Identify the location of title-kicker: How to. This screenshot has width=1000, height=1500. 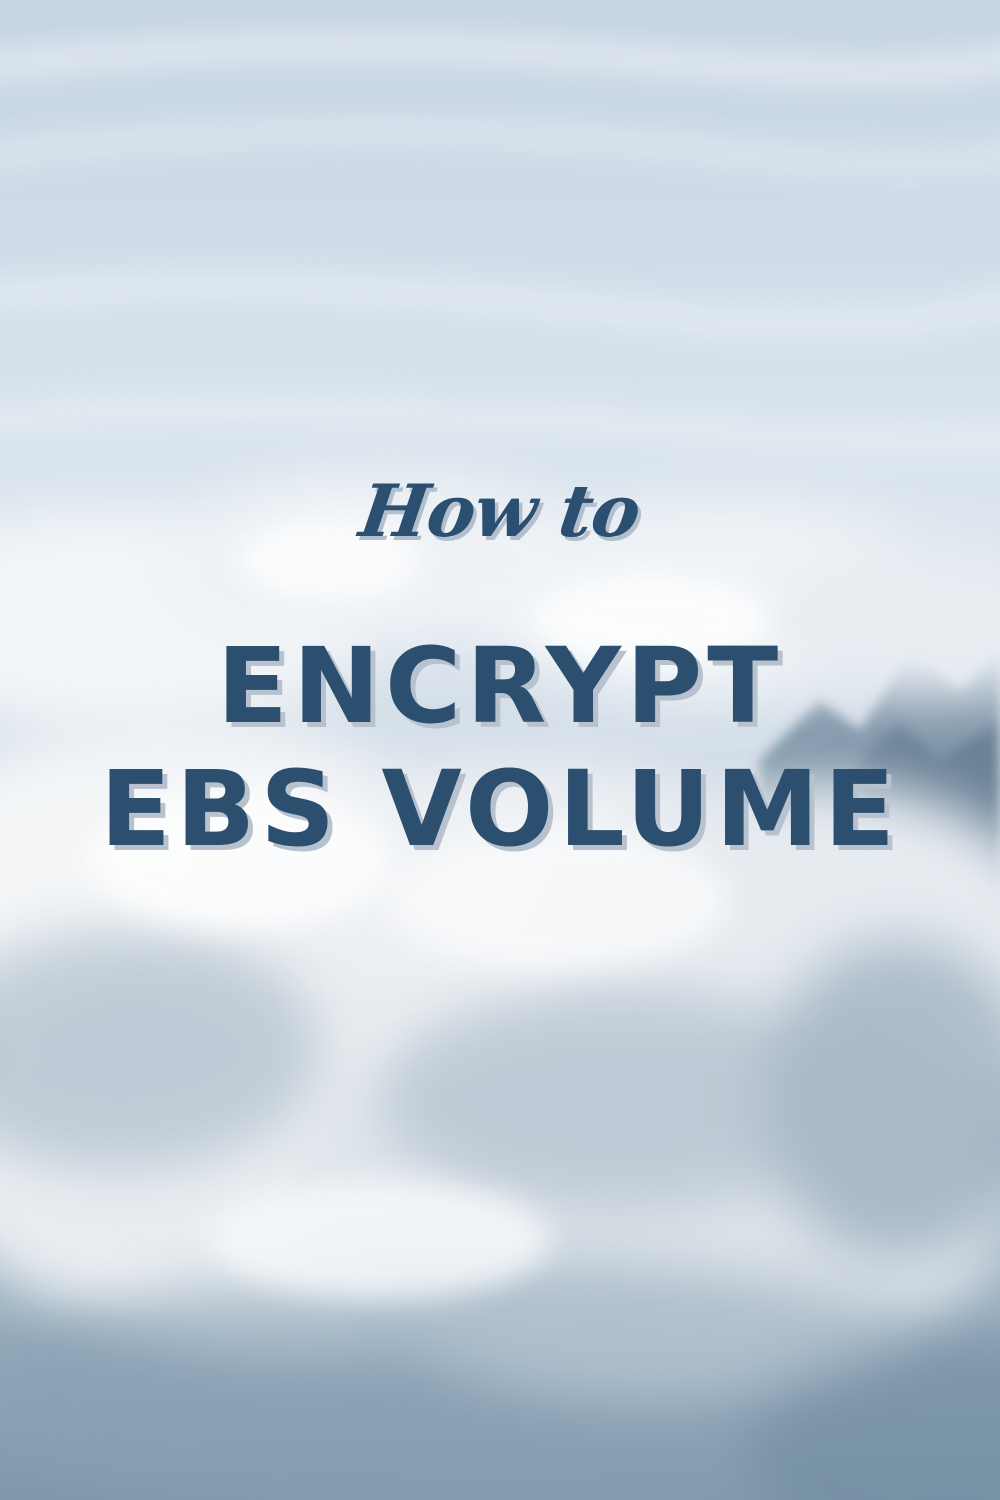
(500, 510).